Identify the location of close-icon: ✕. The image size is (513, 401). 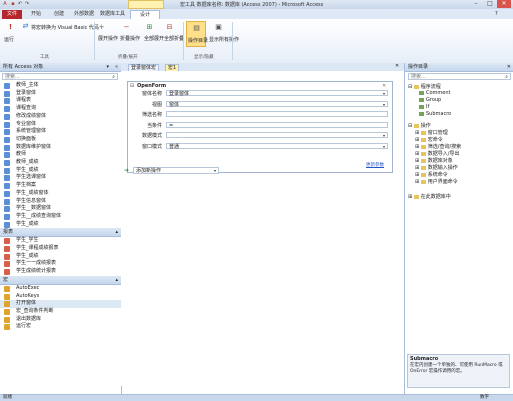
(509, 67).